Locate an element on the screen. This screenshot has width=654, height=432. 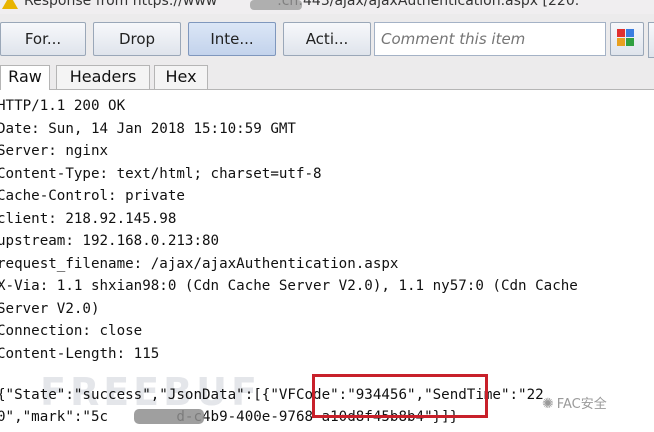
warning-icon is located at coordinates (10, 4).